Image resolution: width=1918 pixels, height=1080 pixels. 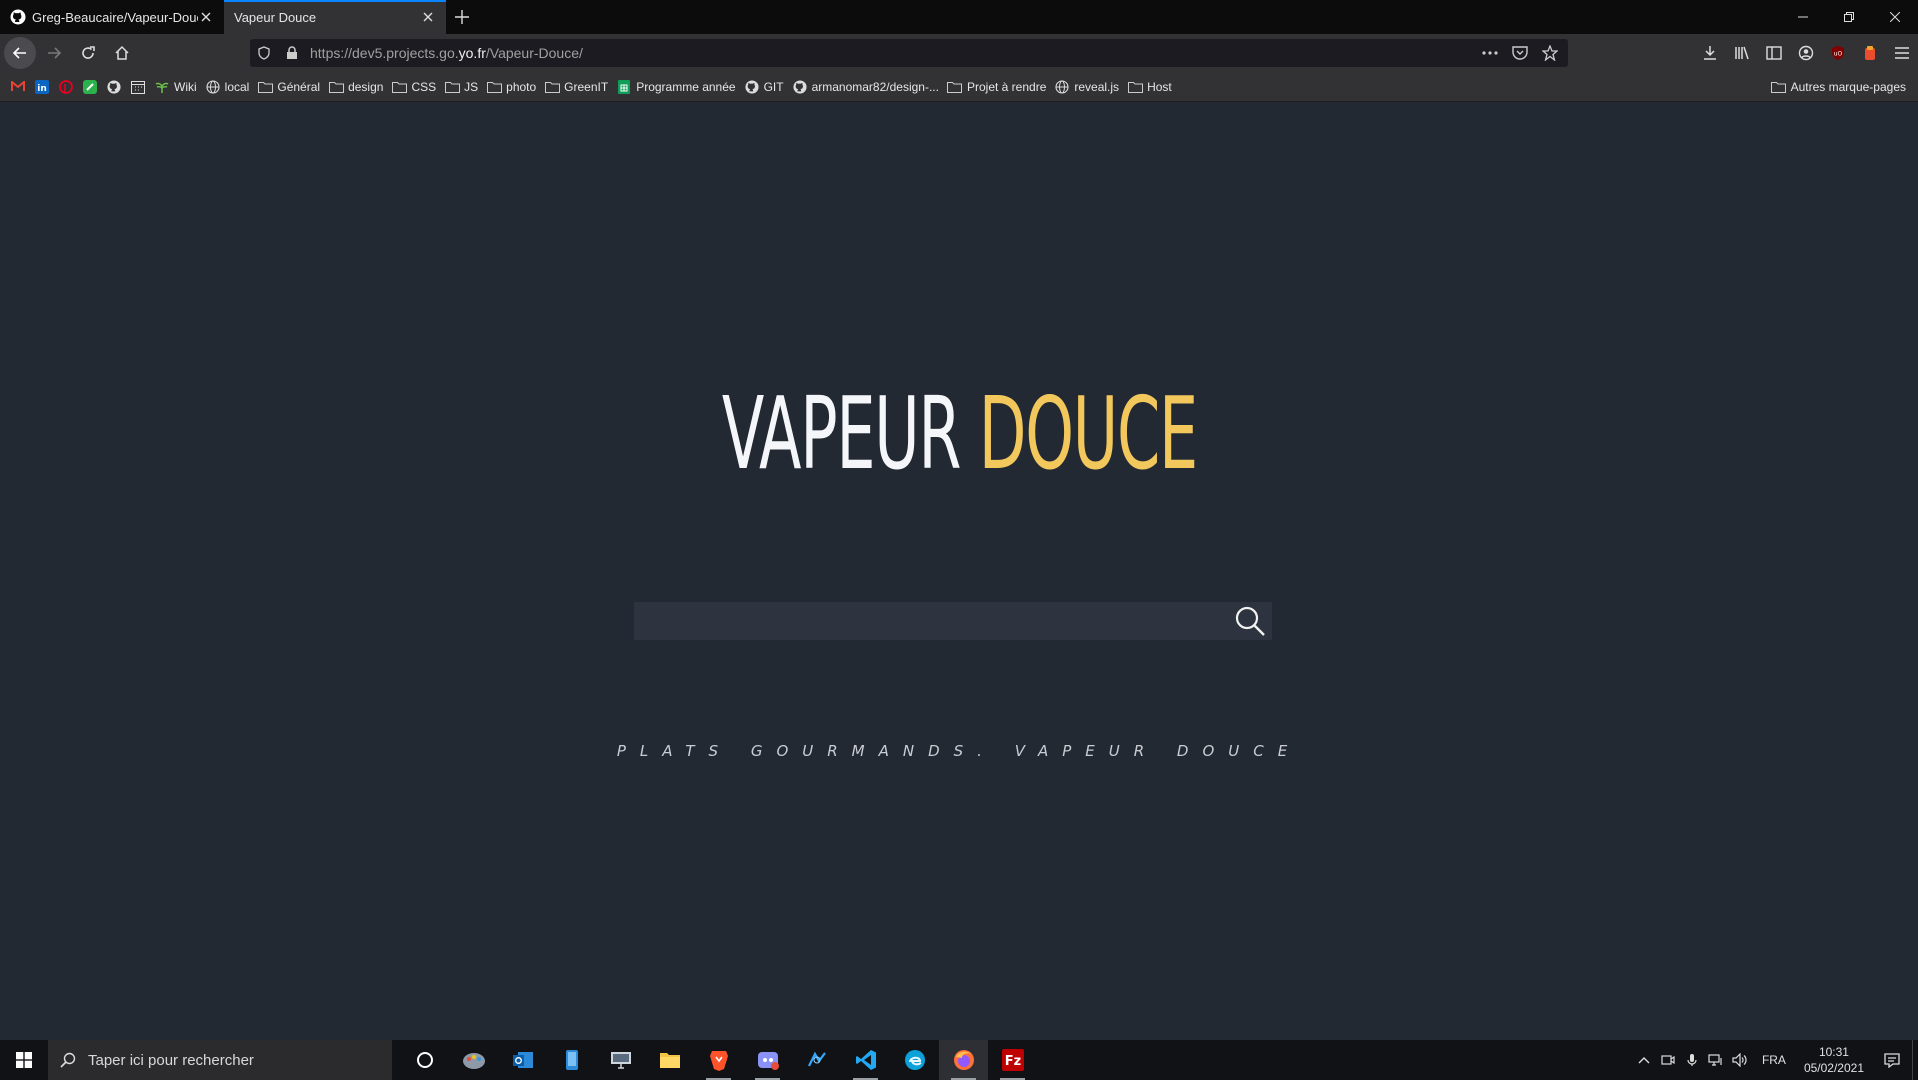 I want to click on tab-vapeur-douce: Vapeur Douce, so click(x=335, y=17).